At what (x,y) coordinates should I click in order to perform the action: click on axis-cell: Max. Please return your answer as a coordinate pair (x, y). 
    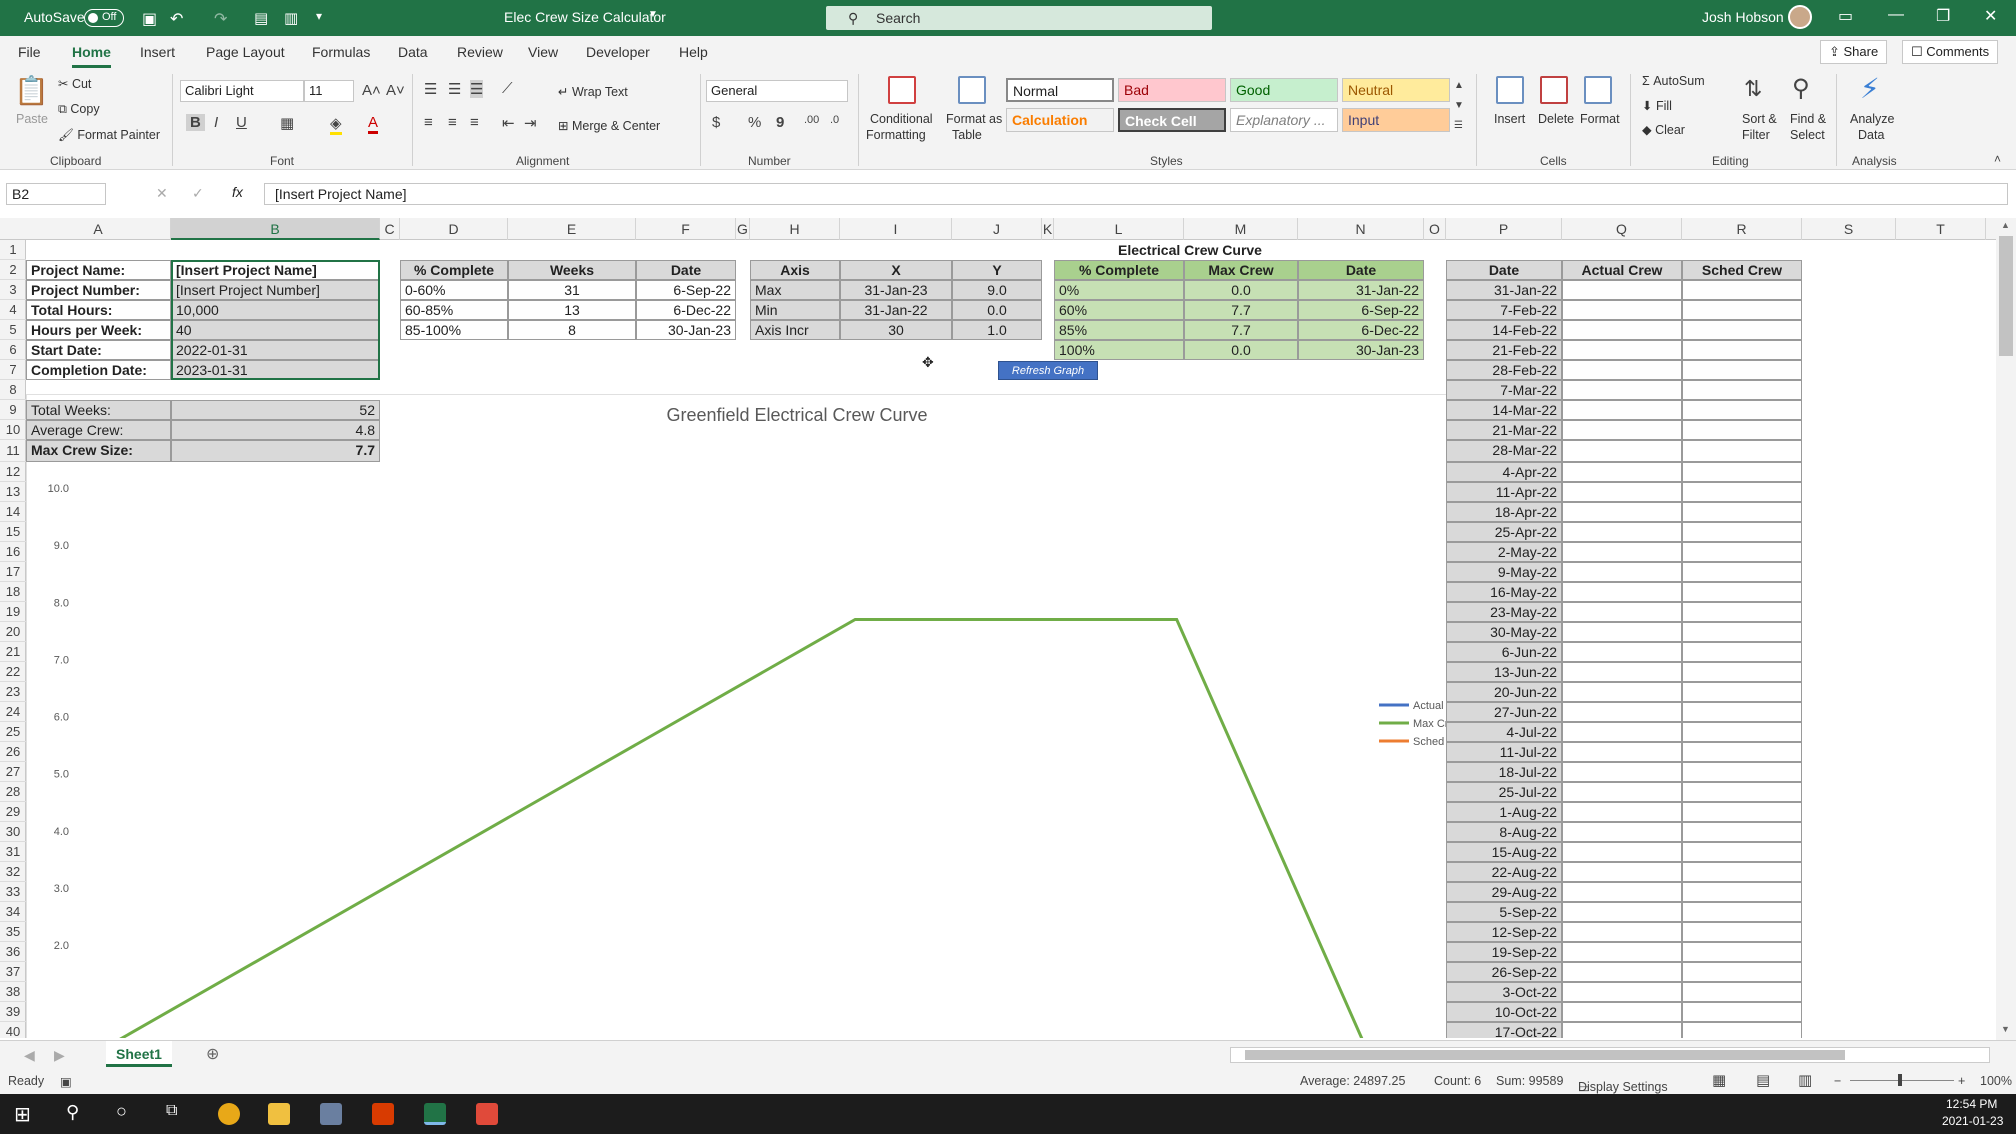
    Looking at the image, I should click on (795, 290).